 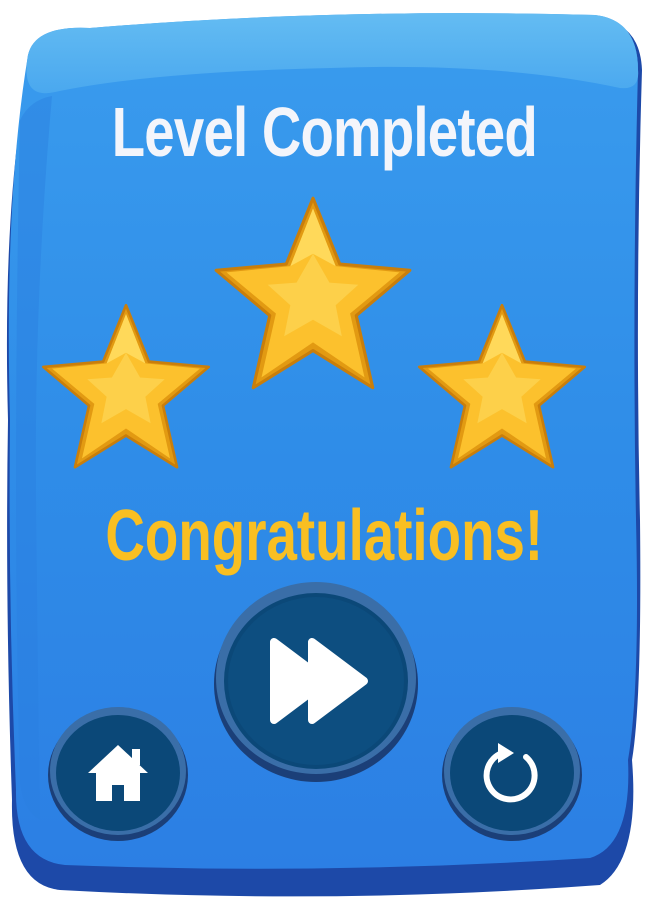 What do you see at coordinates (502, 386) in the screenshot?
I see `star-right-icon` at bounding box center [502, 386].